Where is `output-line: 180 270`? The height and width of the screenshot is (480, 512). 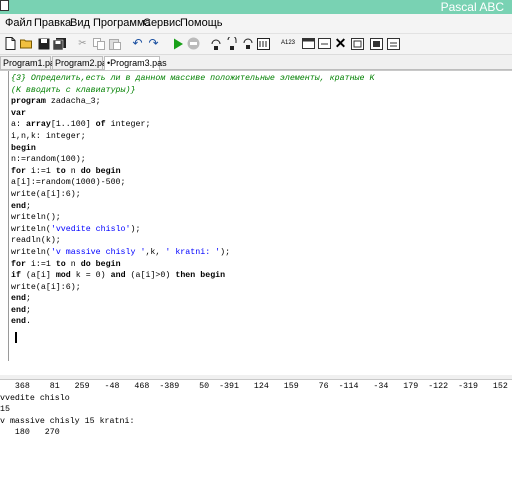 output-line: 180 270 is located at coordinates (30, 432).